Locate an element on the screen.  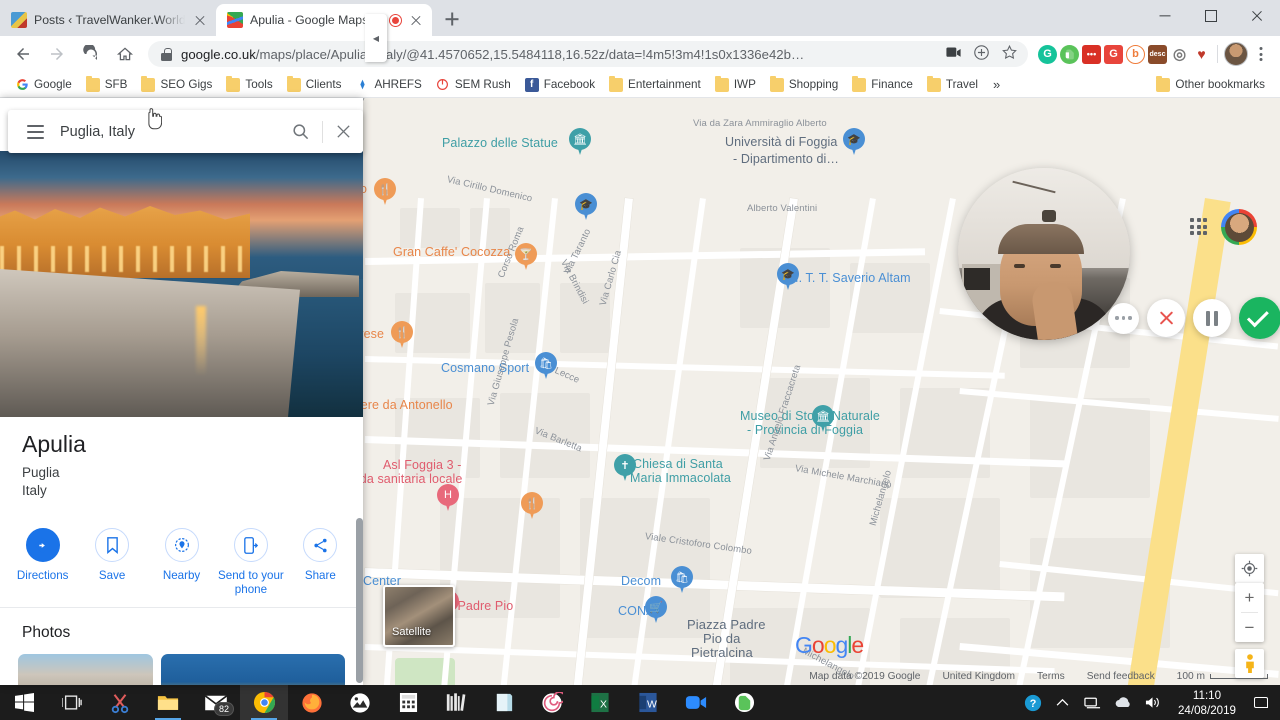
place-hero-image is located at coordinates (181, 284).